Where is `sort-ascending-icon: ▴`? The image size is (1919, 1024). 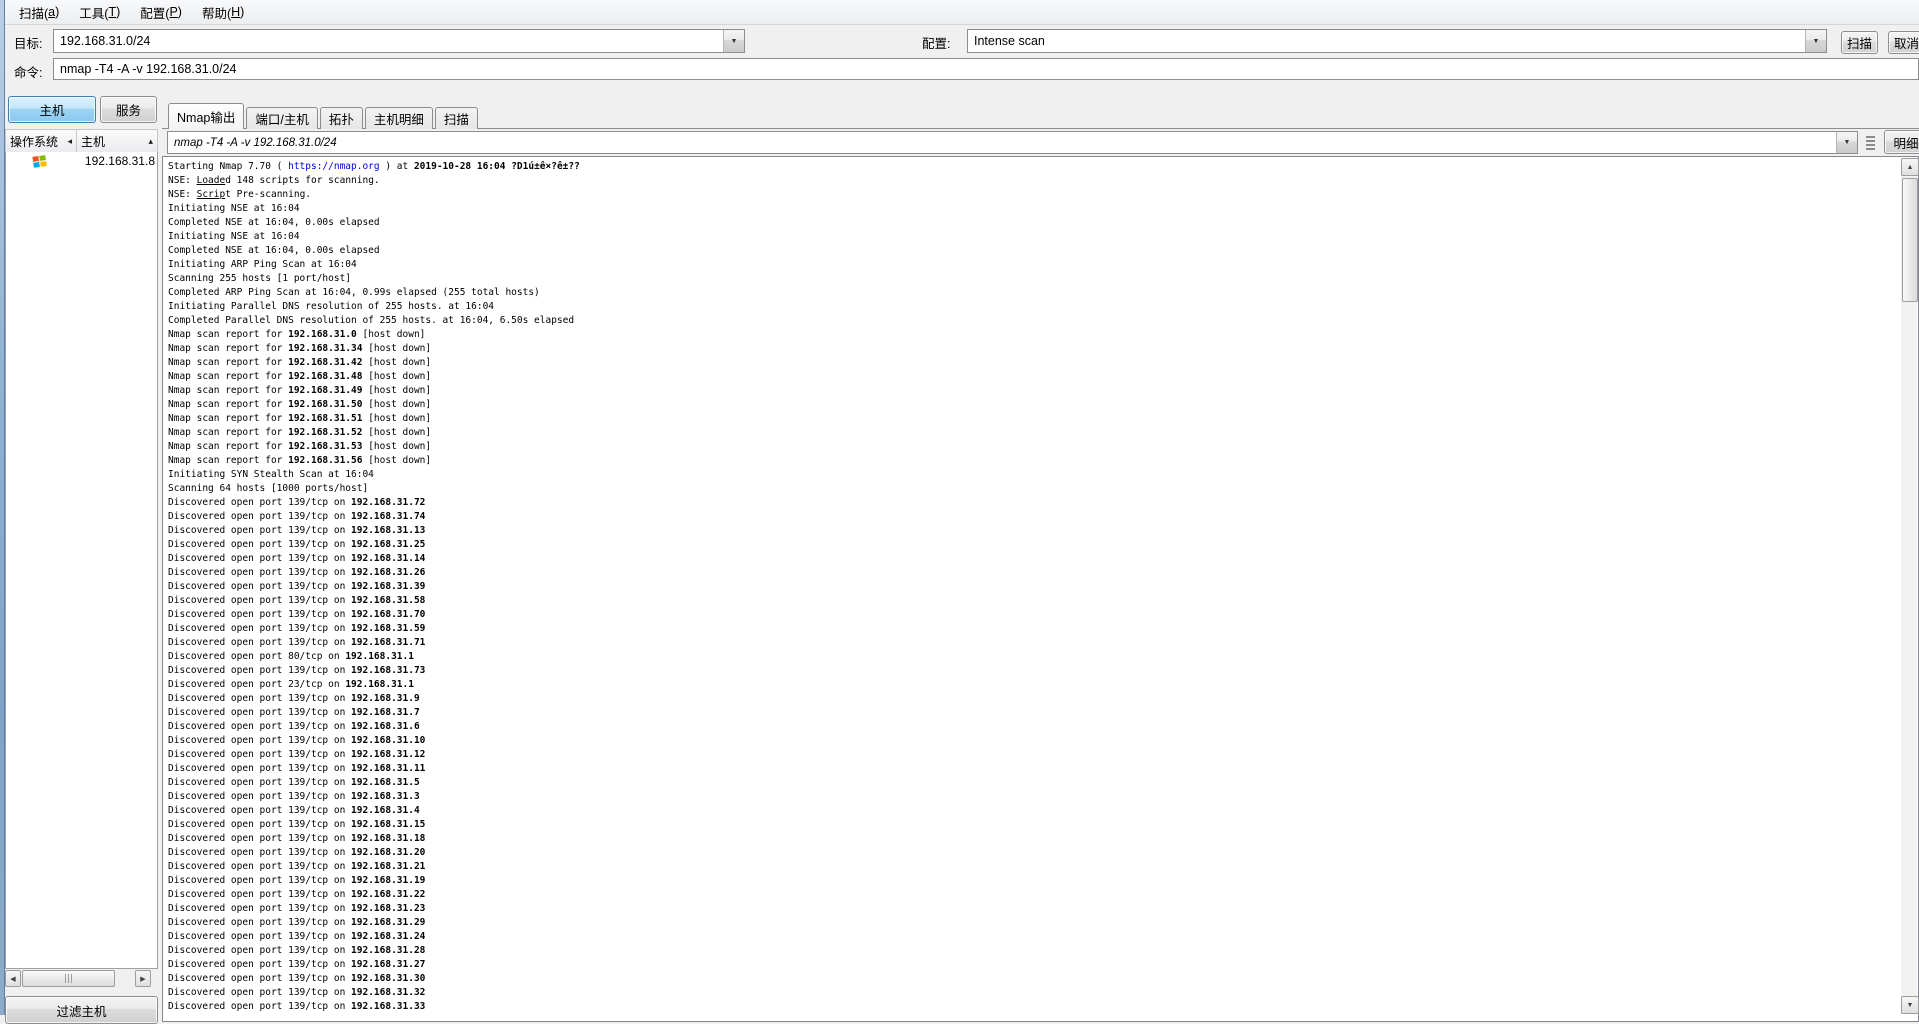 sort-ascending-icon: ▴ is located at coordinates (150, 140).